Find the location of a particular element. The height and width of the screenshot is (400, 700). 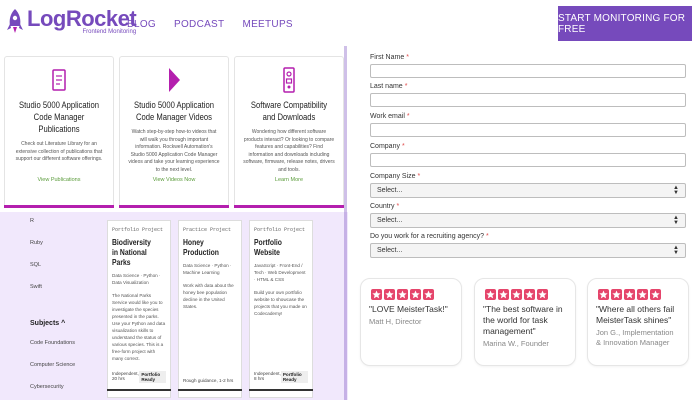

panel-divider is located at coordinates (345, 223).